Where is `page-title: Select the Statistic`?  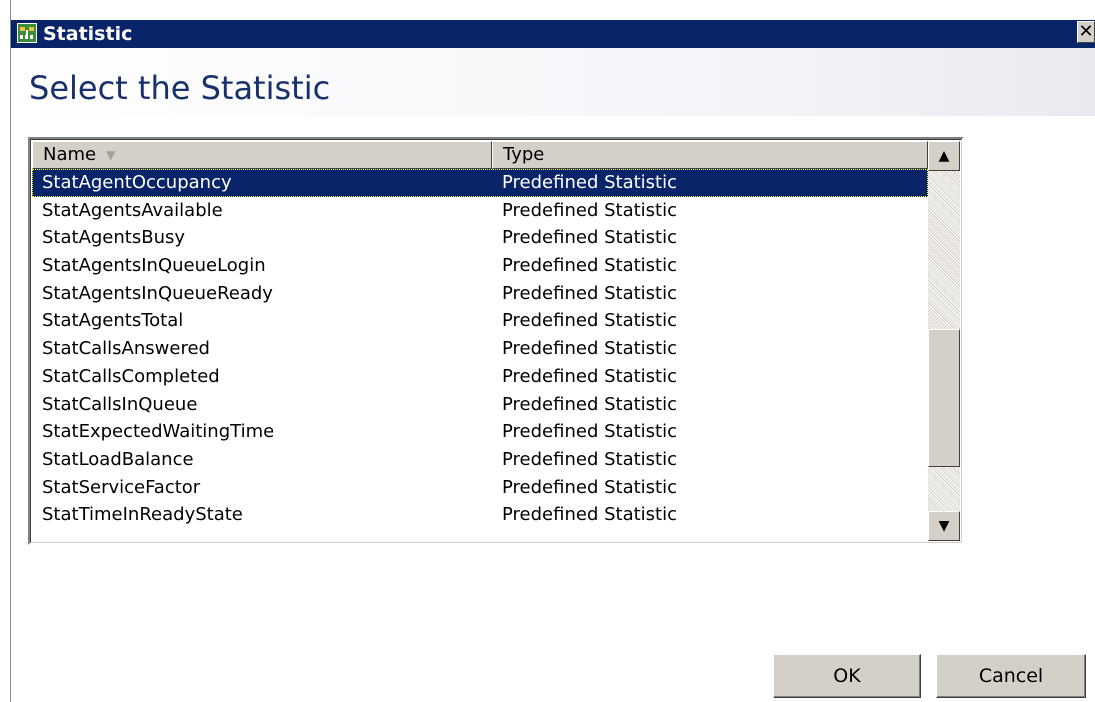
page-title: Select the Statistic is located at coordinates (180, 88).